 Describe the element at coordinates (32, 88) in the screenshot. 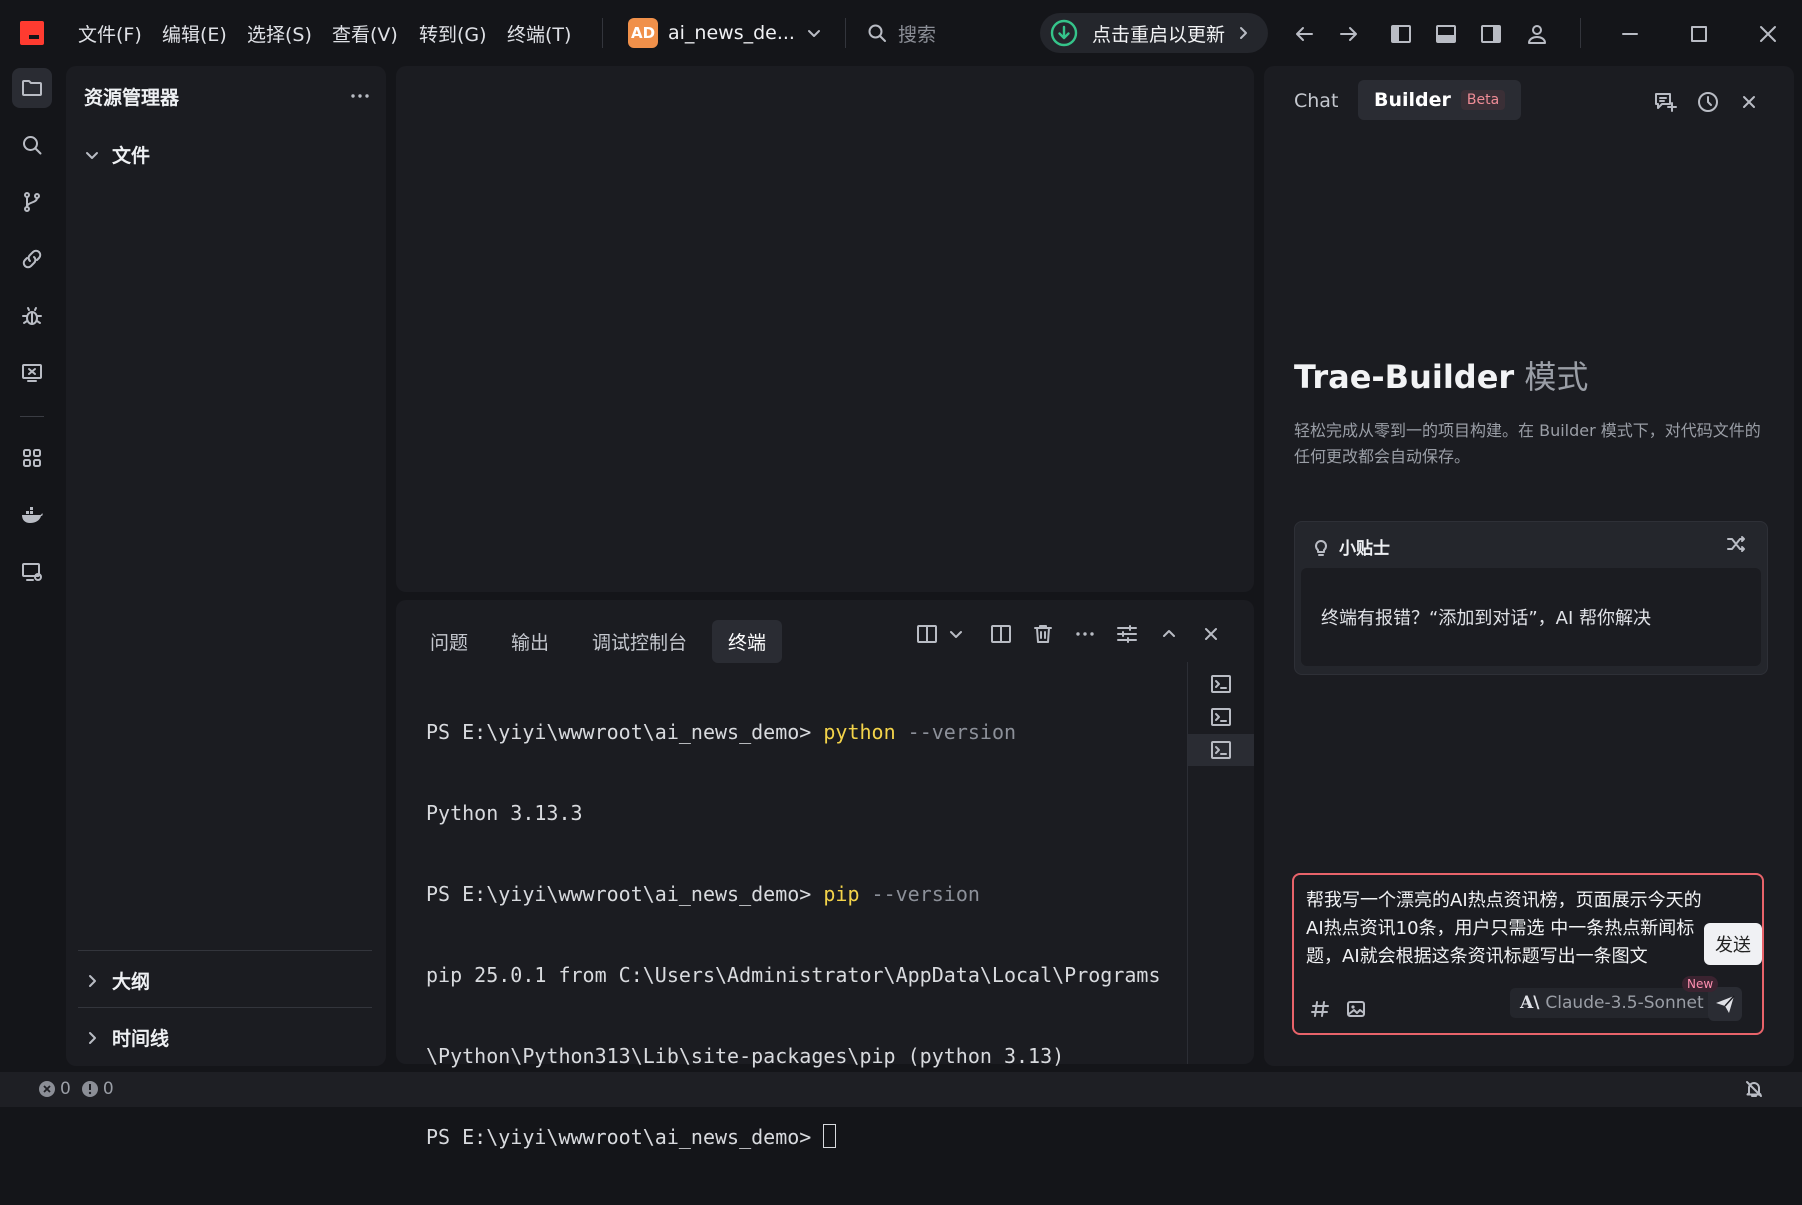

I see `explorer-activity` at that location.